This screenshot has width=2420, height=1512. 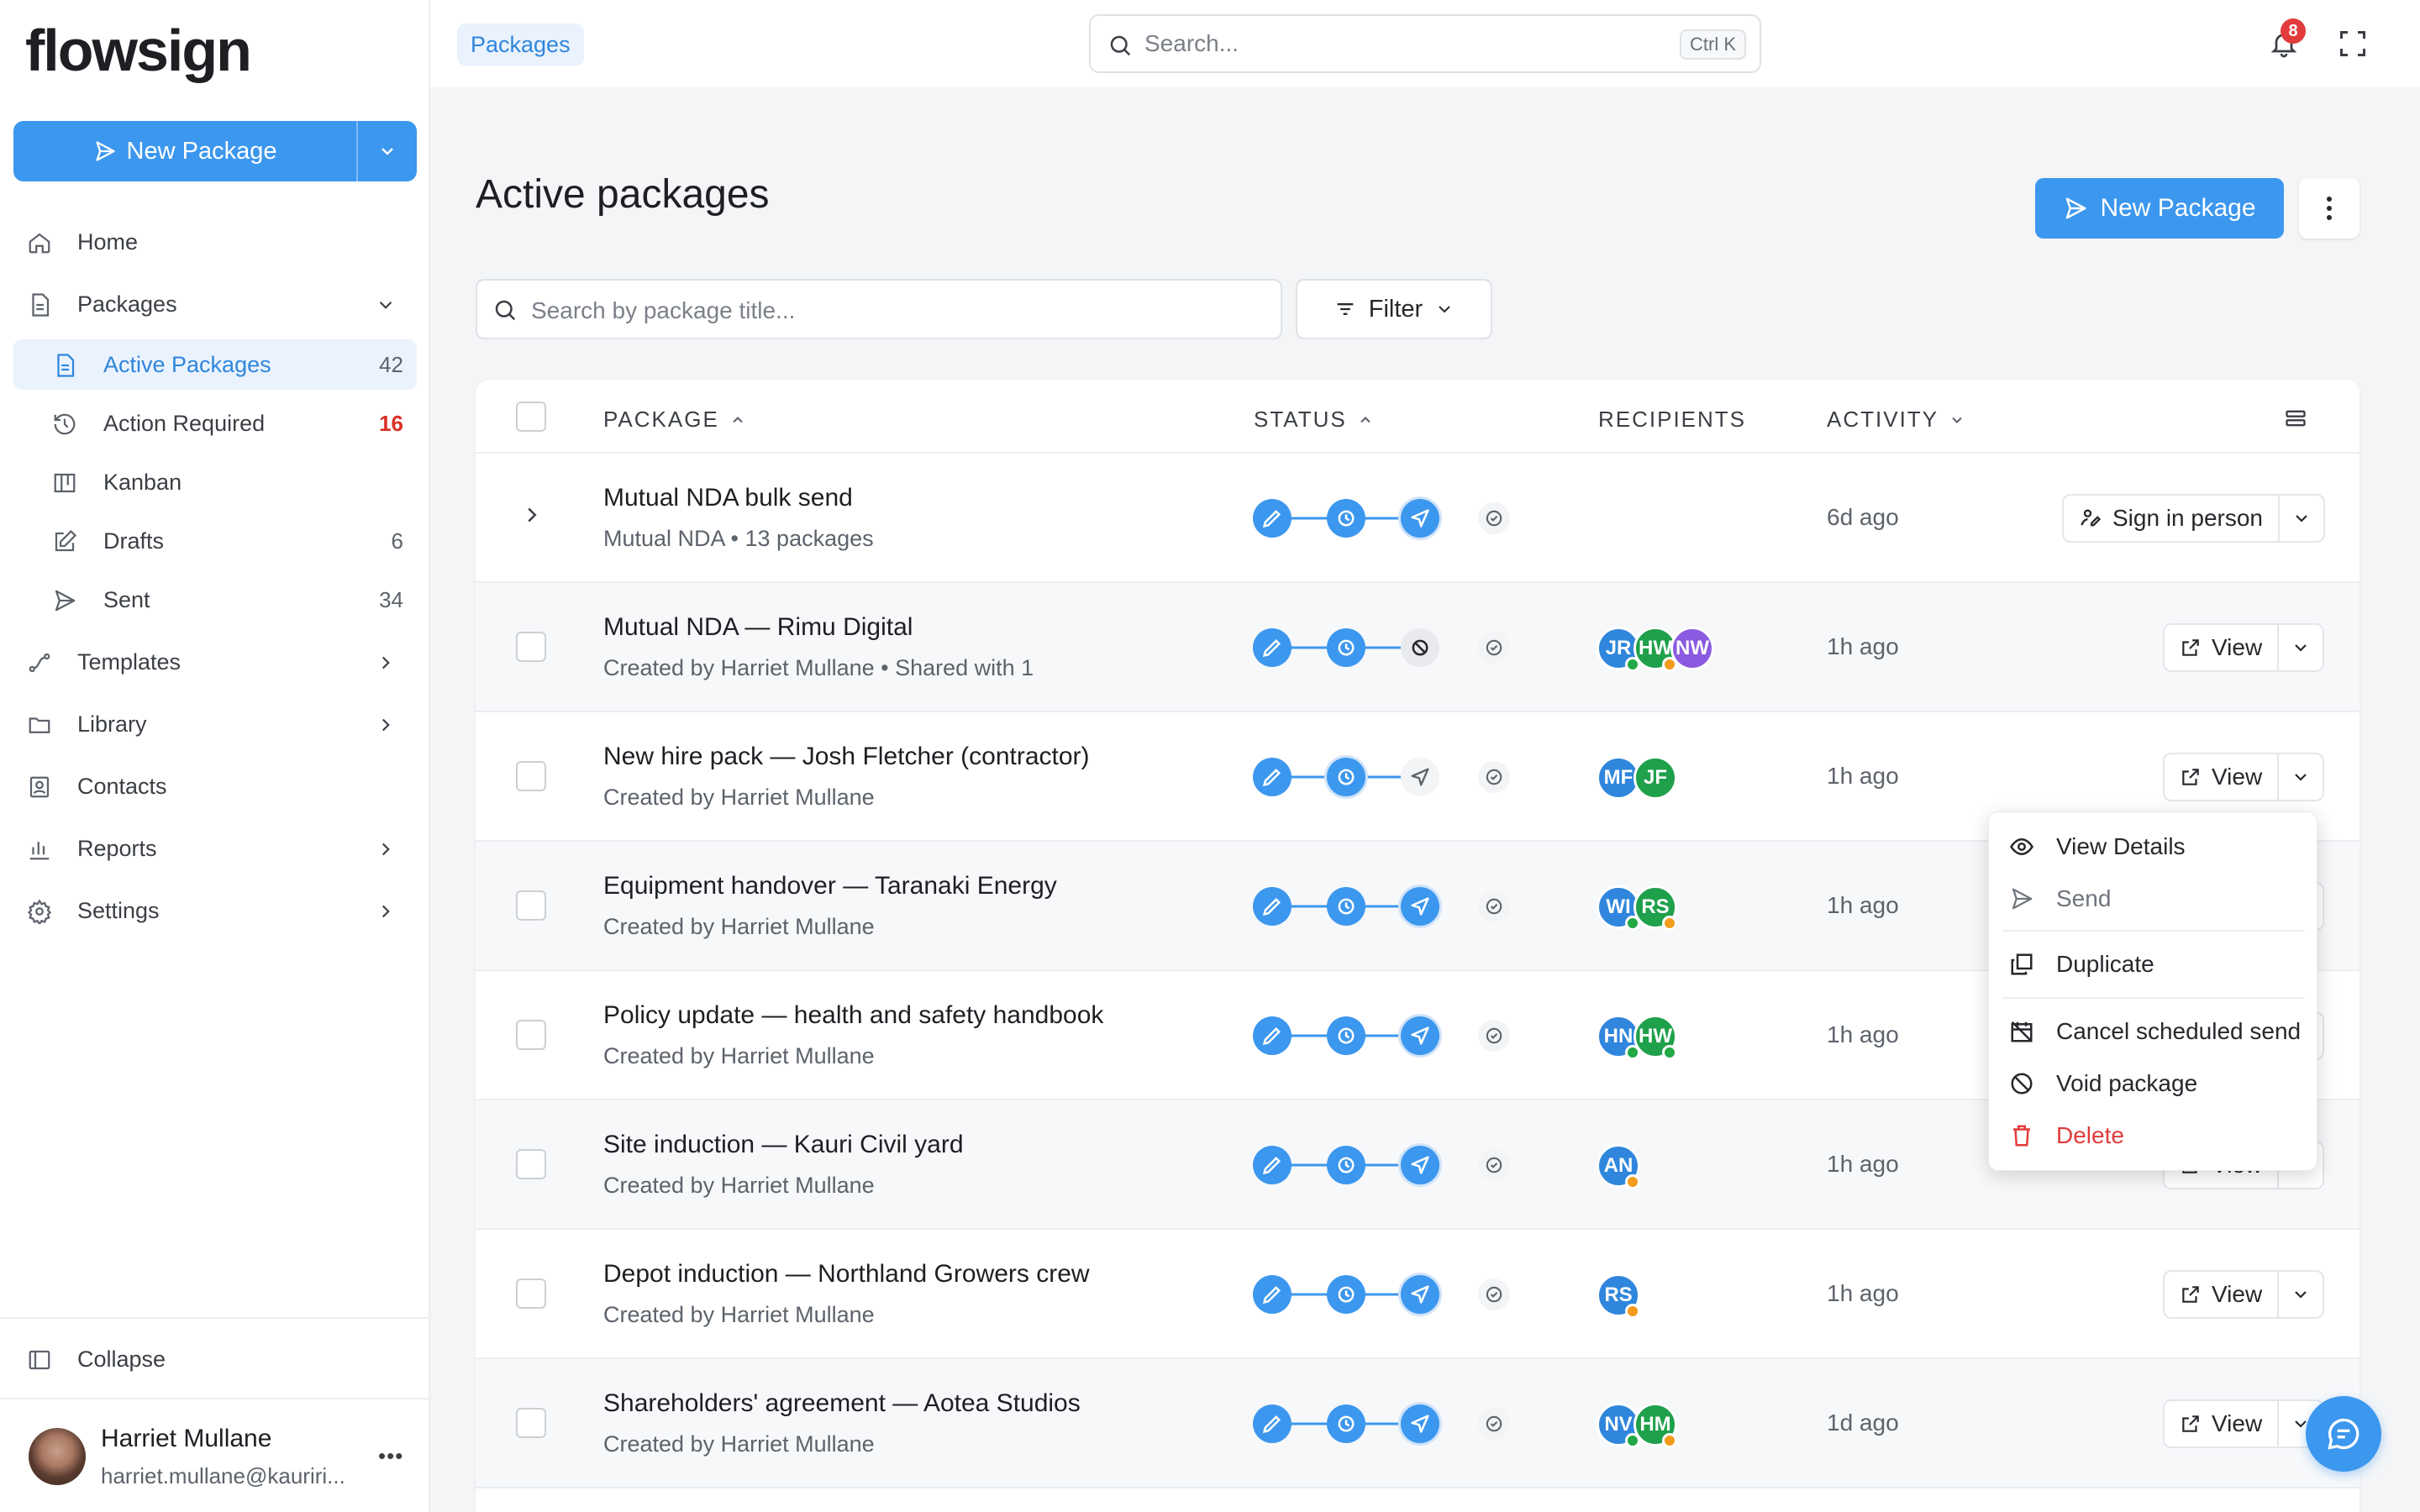 What do you see at coordinates (215, 910) in the screenshot?
I see `sidebar-item-settings: Settings` at bounding box center [215, 910].